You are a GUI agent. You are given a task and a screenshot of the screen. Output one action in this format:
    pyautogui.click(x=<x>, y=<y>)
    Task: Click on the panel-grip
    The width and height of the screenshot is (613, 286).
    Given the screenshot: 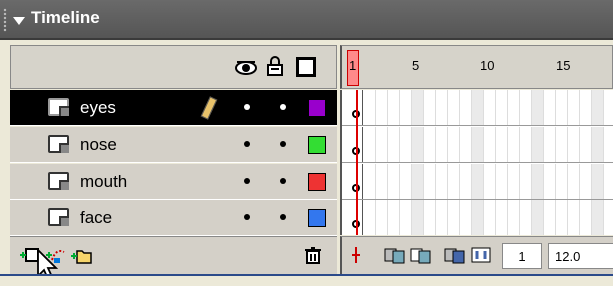 What is the action you would take?
    pyautogui.click(x=5, y=20)
    